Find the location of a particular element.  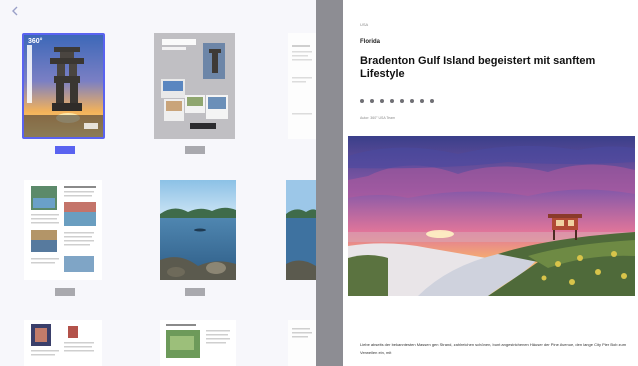

email-icon is located at coordinates (402, 101).